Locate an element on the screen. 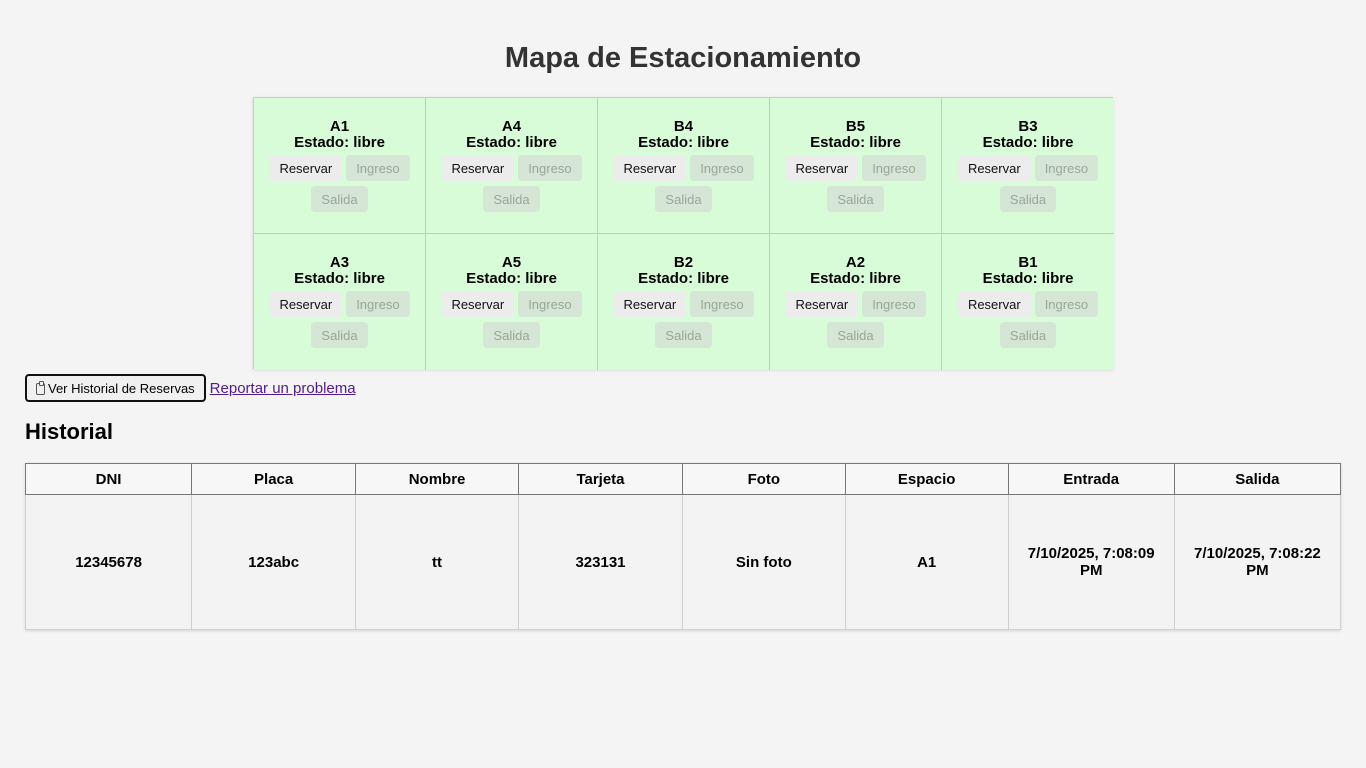 The width and height of the screenshot is (1366, 768). spot-name: B1 is located at coordinates (1028, 262).